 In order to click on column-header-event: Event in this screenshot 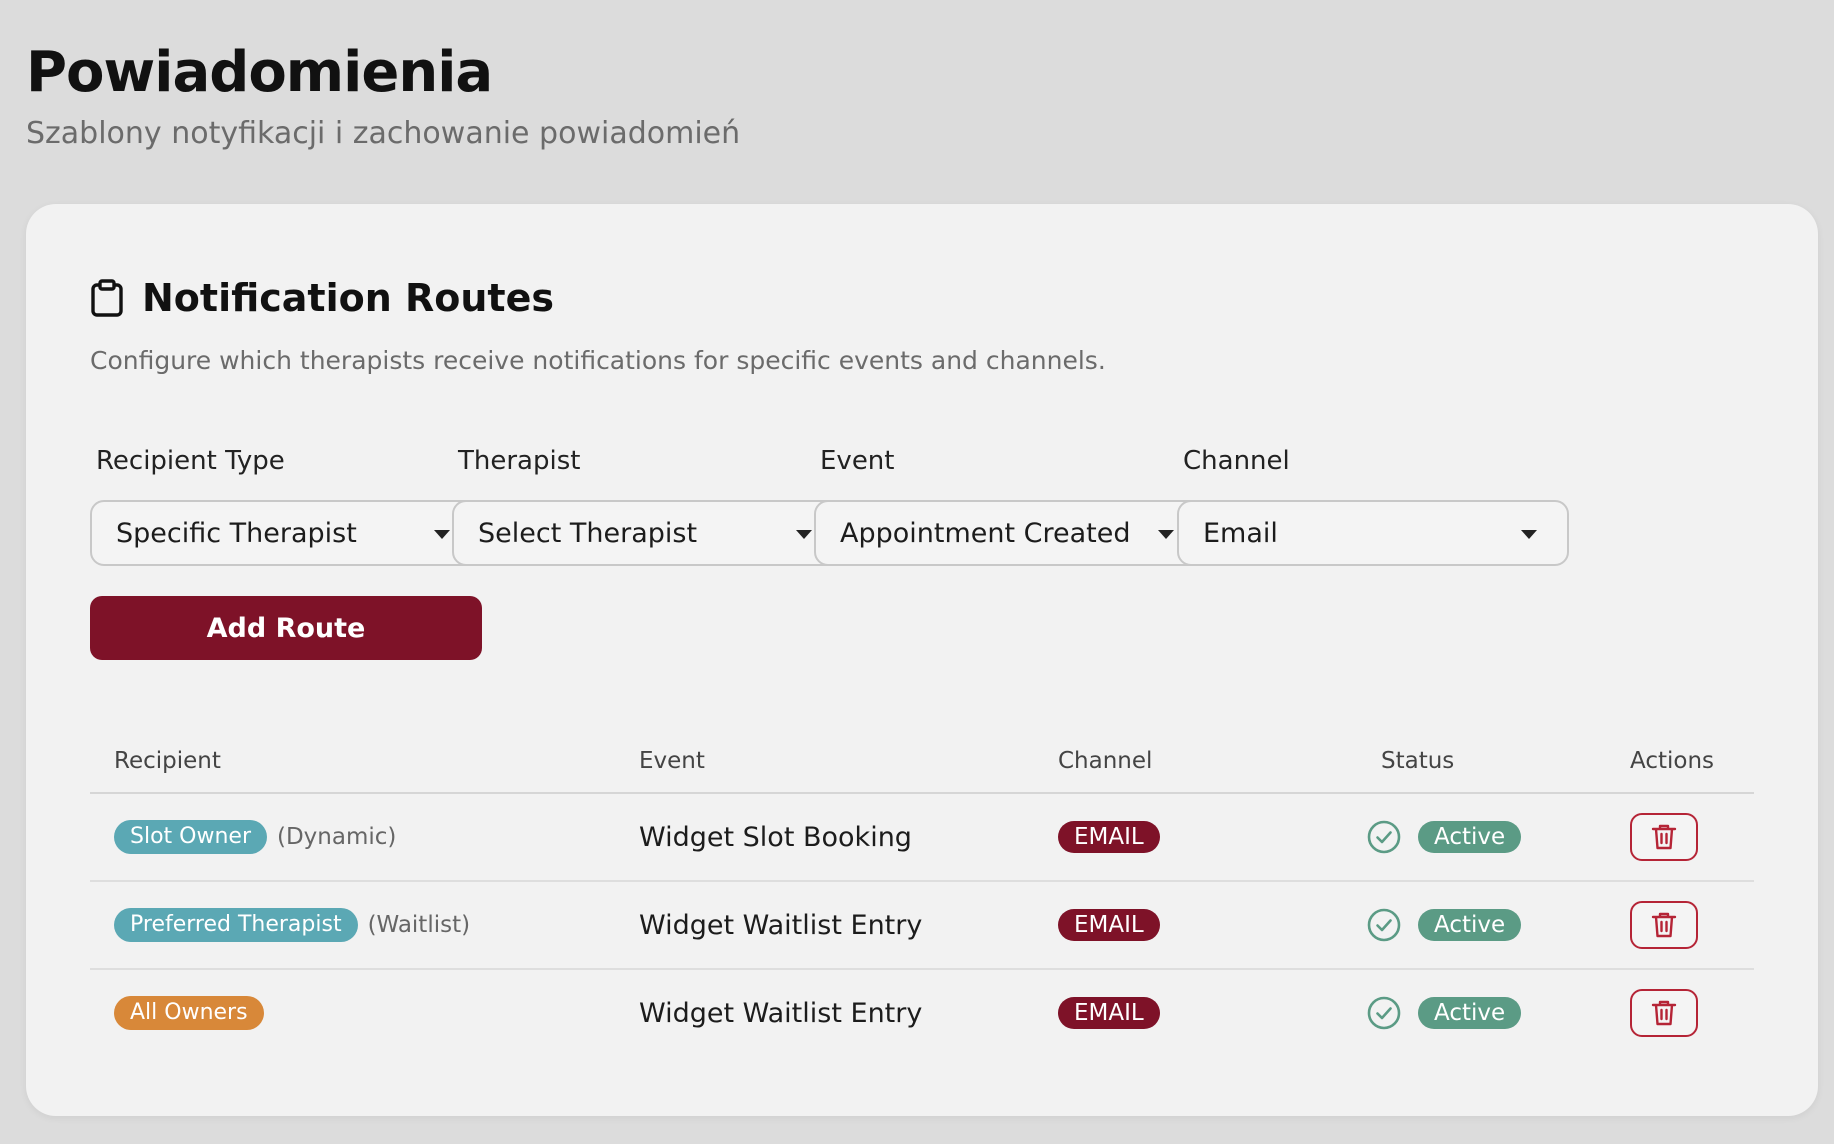, I will do `click(672, 761)`.